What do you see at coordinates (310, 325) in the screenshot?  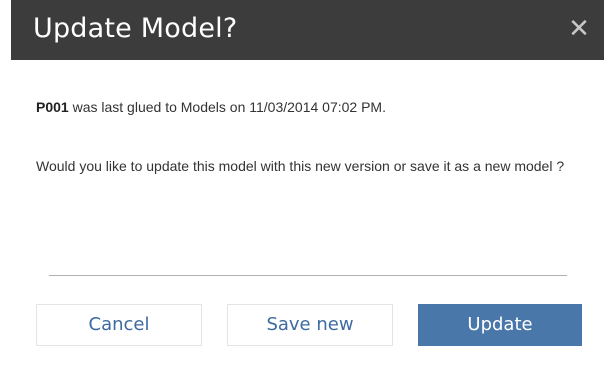 I see `save-new-button: Save new` at bounding box center [310, 325].